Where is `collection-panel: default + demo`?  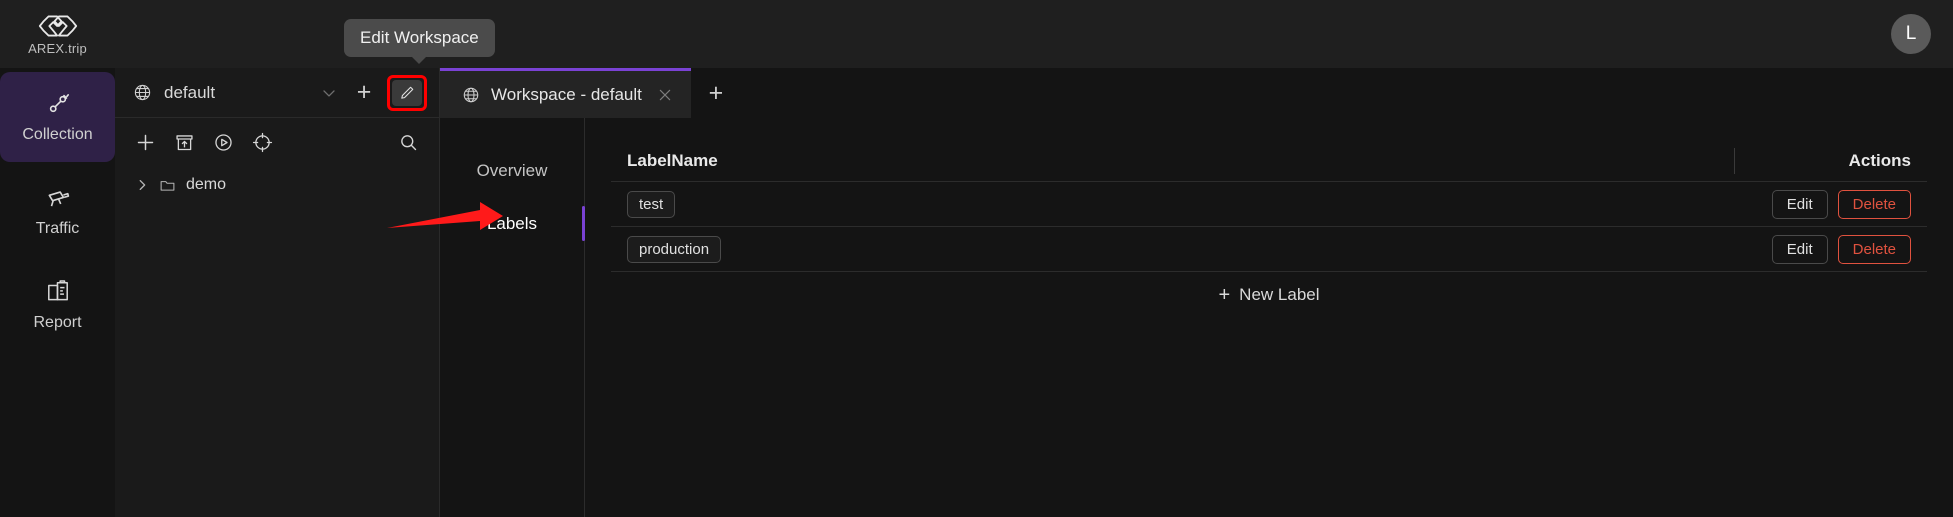
collection-panel: default + demo is located at coordinates (277, 292).